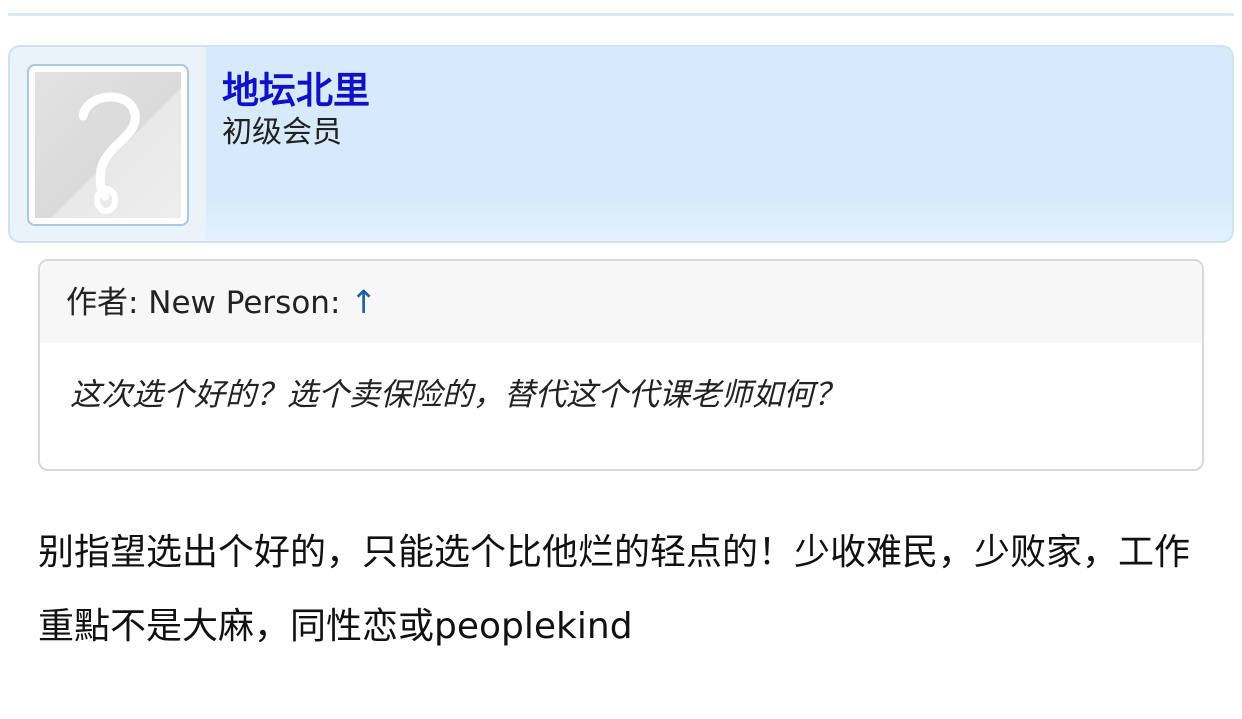 This screenshot has width=1242, height=719. I want to click on user-rank: 初级会员, so click(282, 132).